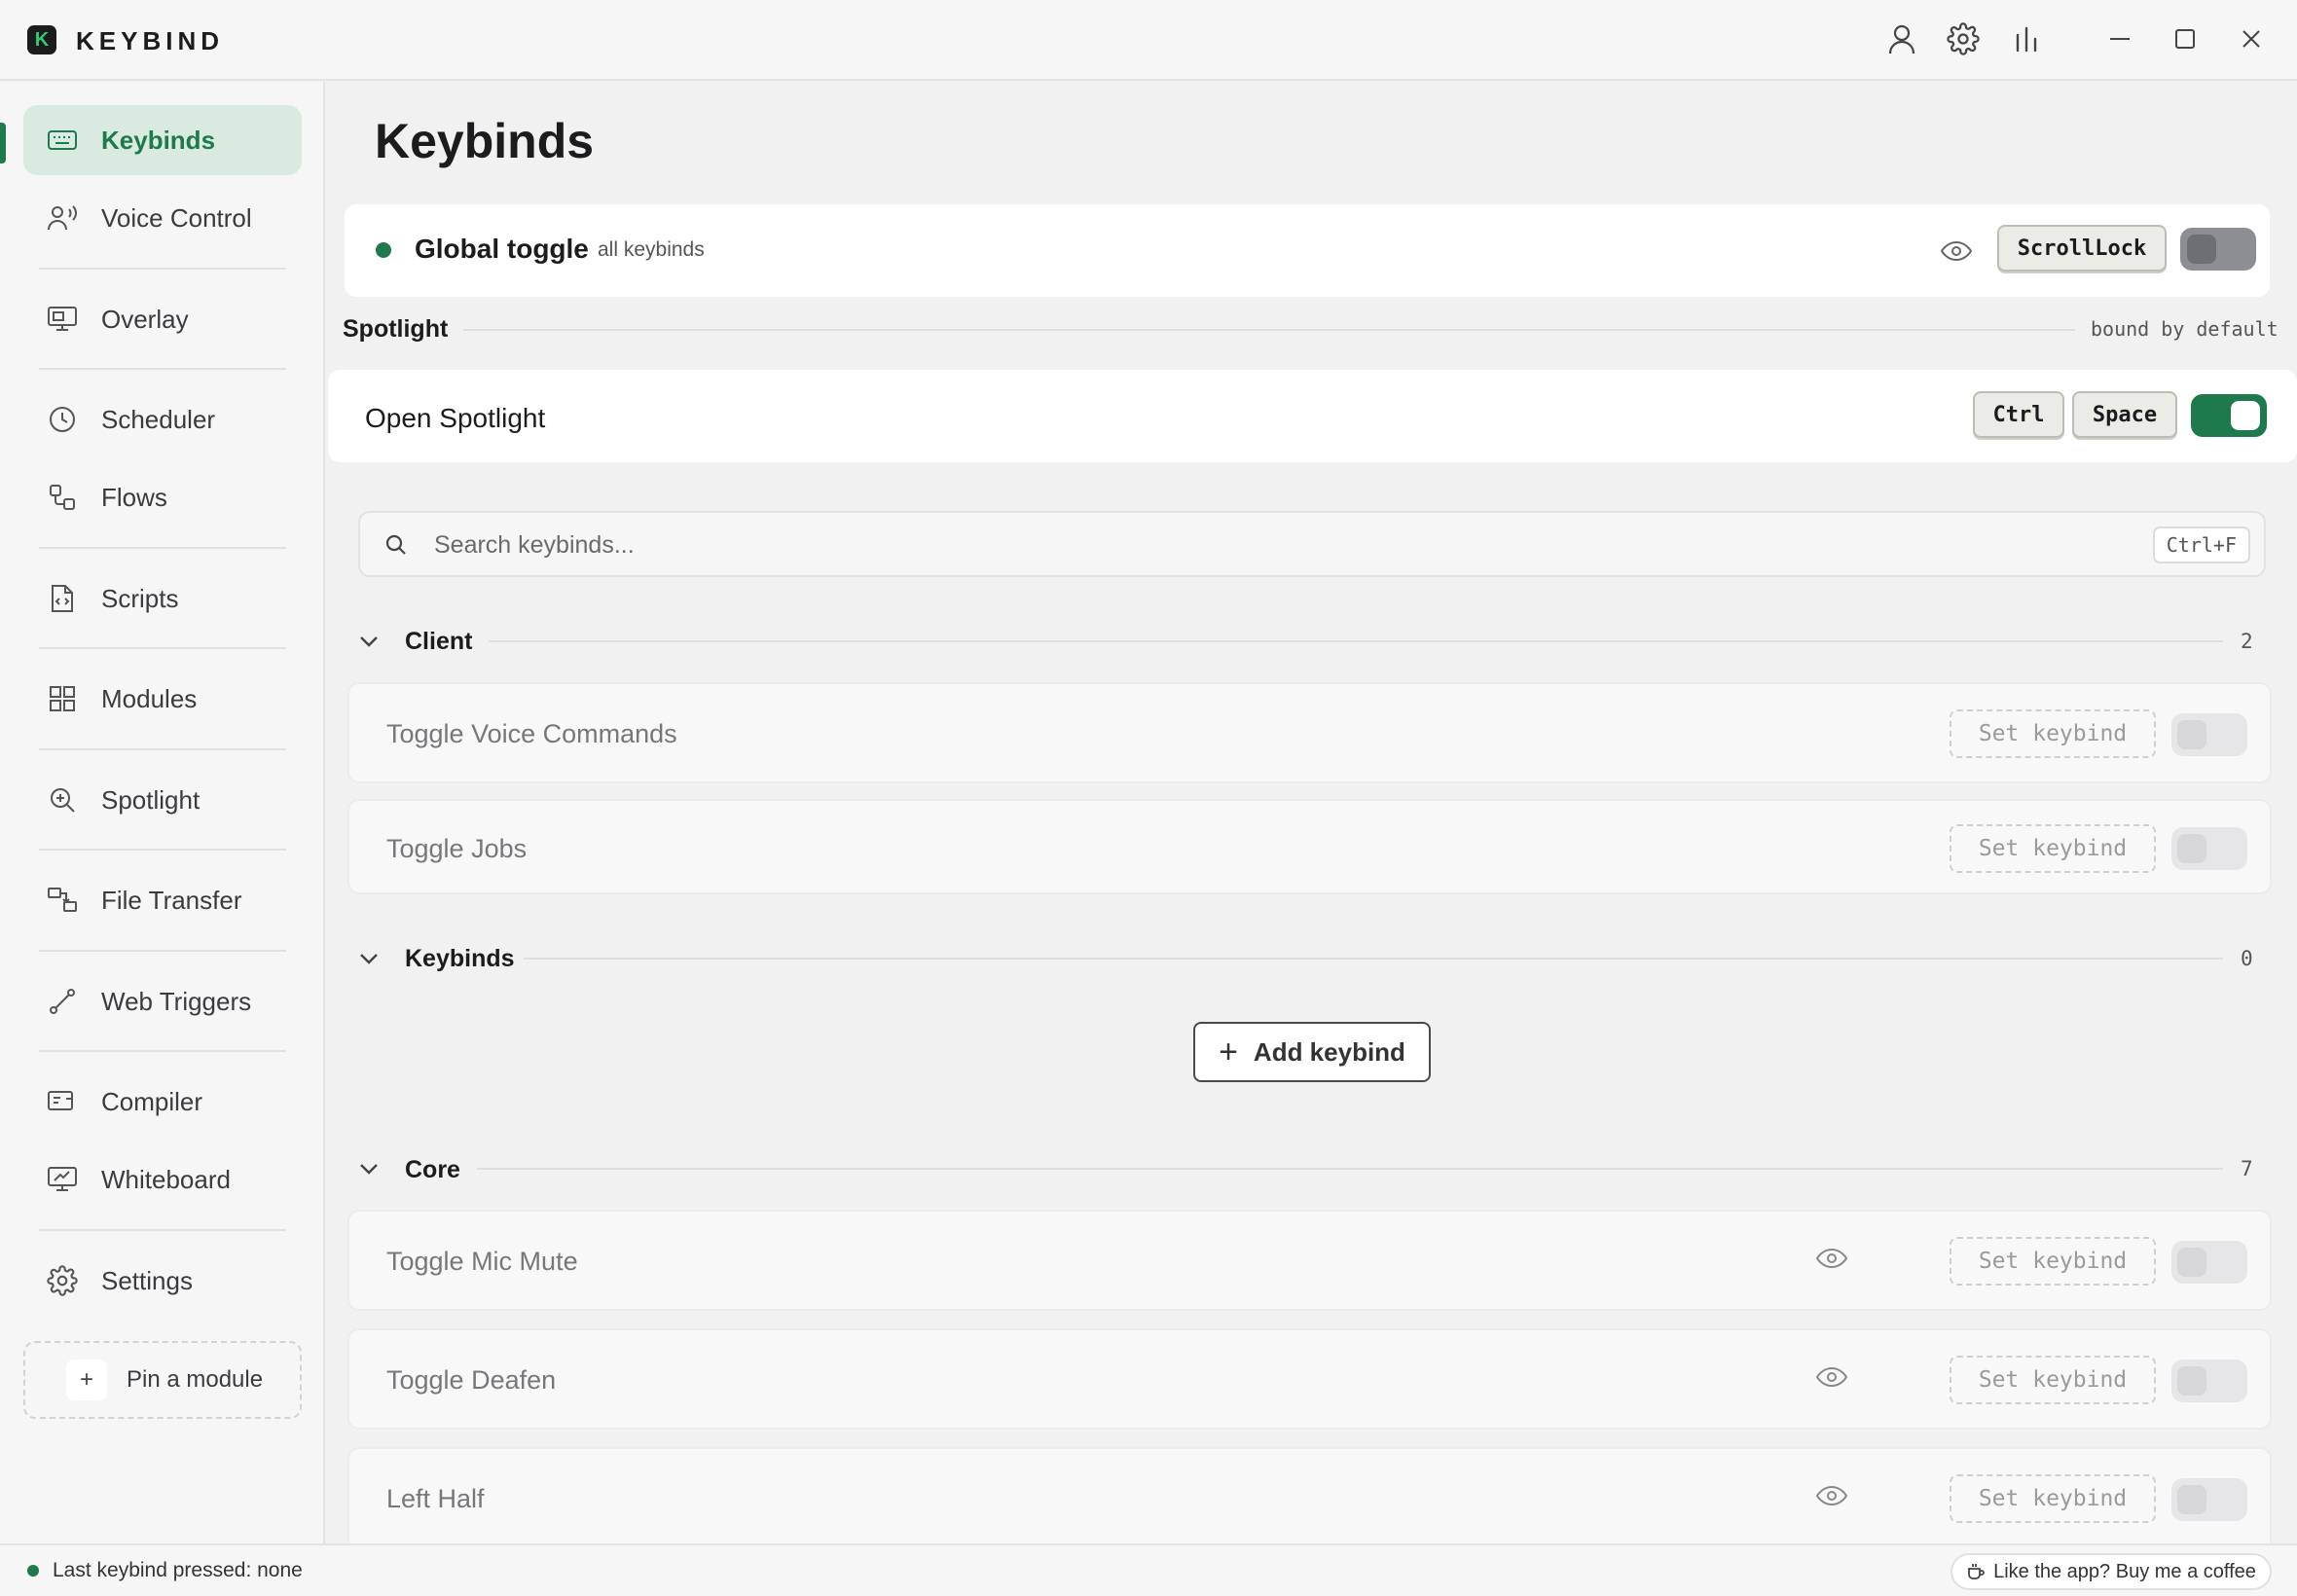 Image resolution: width=2297 pixels, height=1596 pixels. I want to click on group-label-keybinds: Keybinds, so click(460, 959).